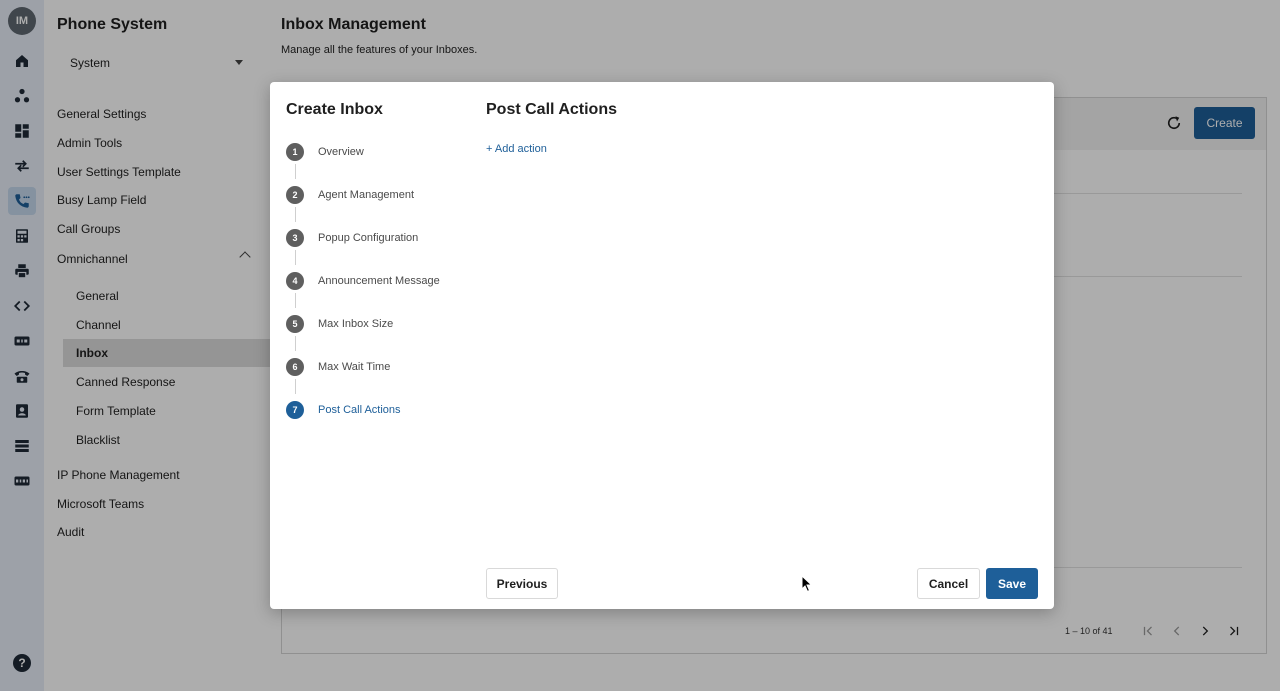 The width and height of the screenshot is (1280, 691). I want to click on step-popup-configuration: 3 Popup Configuration, so click(352, 238).